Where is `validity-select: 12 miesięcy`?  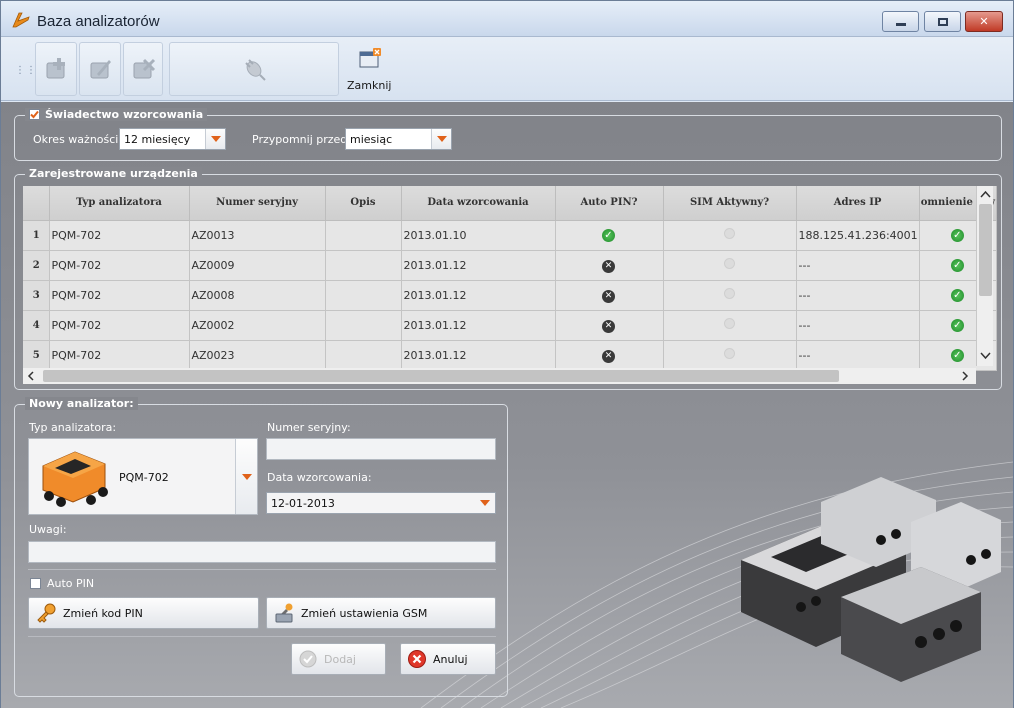 validity-select: 12 miesięcy is located at coordinates (172, 139).